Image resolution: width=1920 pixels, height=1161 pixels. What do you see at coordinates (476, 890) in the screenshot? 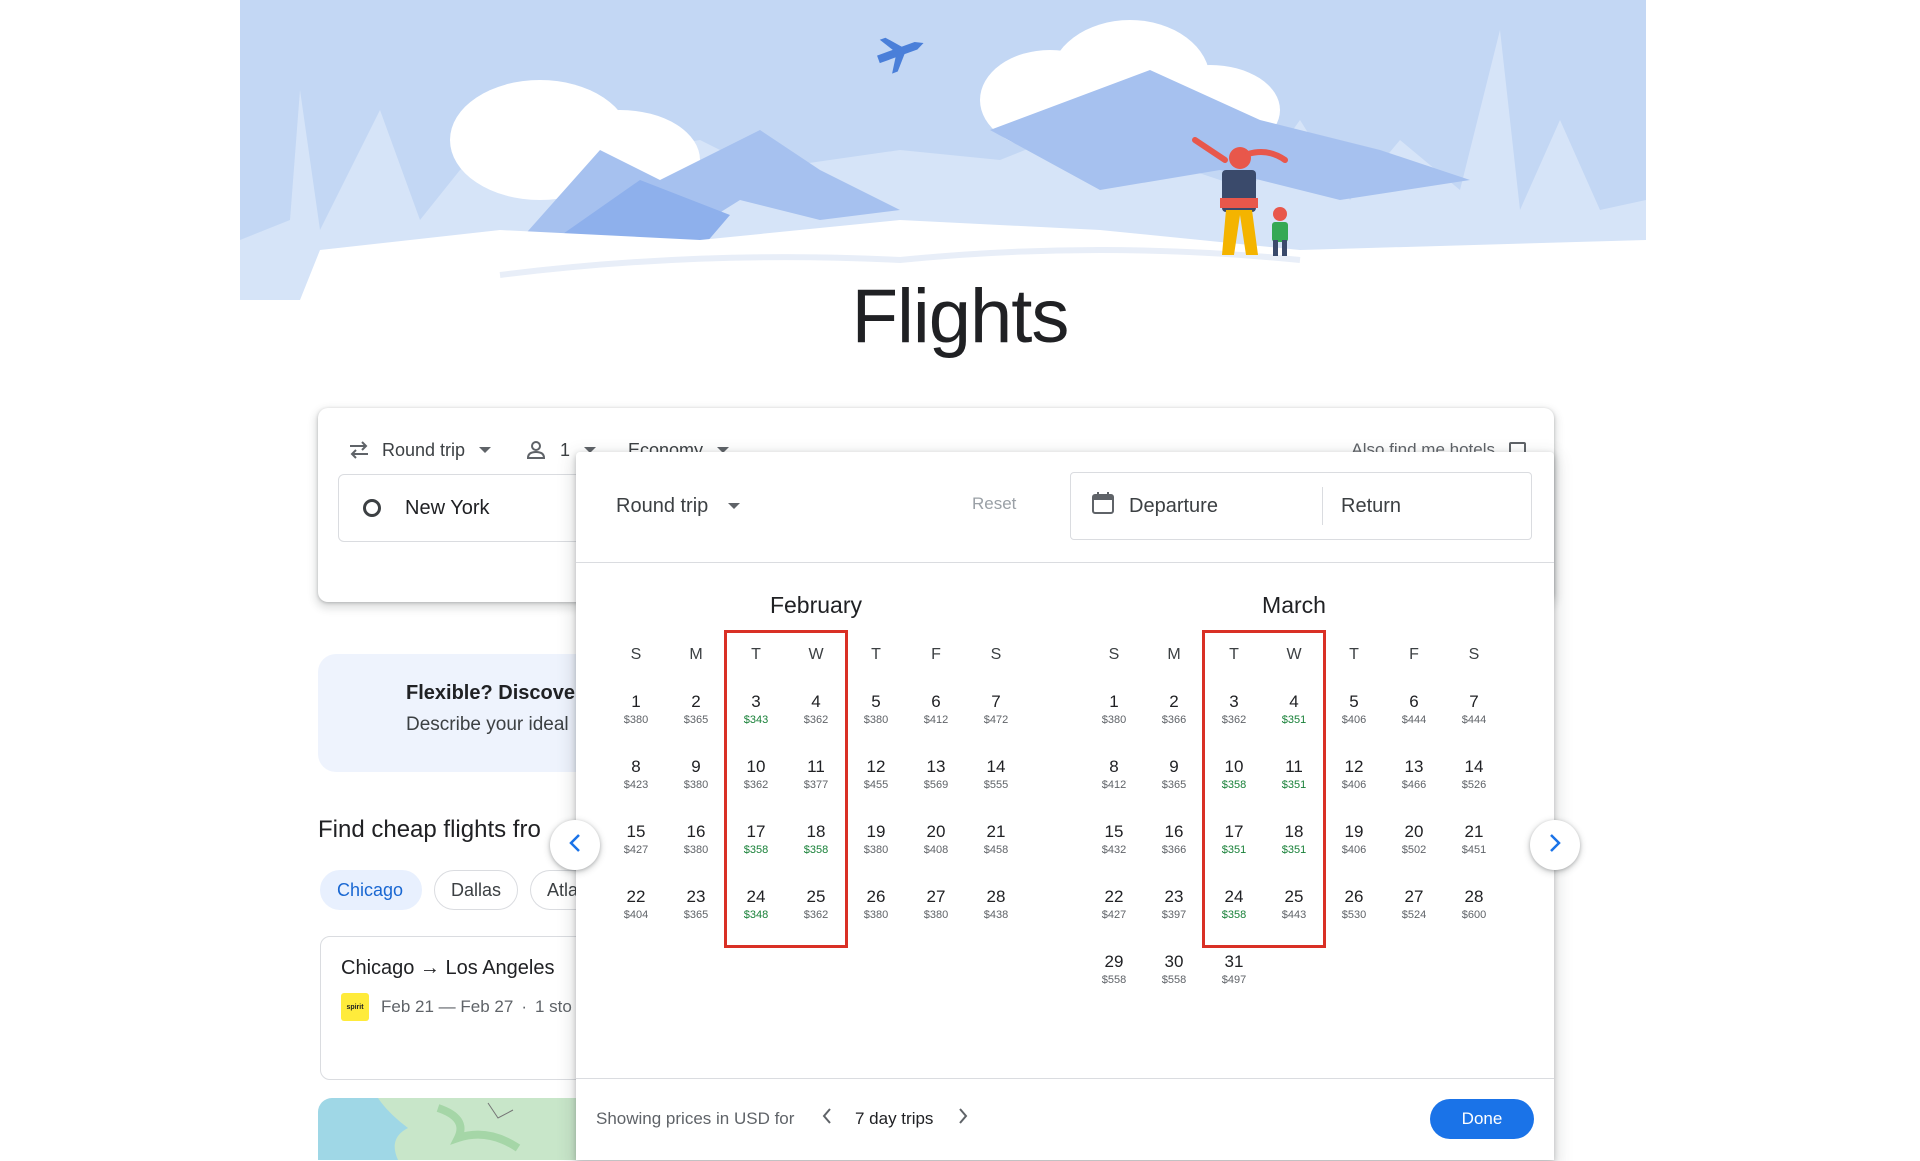
I see `city-chip-dallas: Dallas` at bounding box center [476, 890].